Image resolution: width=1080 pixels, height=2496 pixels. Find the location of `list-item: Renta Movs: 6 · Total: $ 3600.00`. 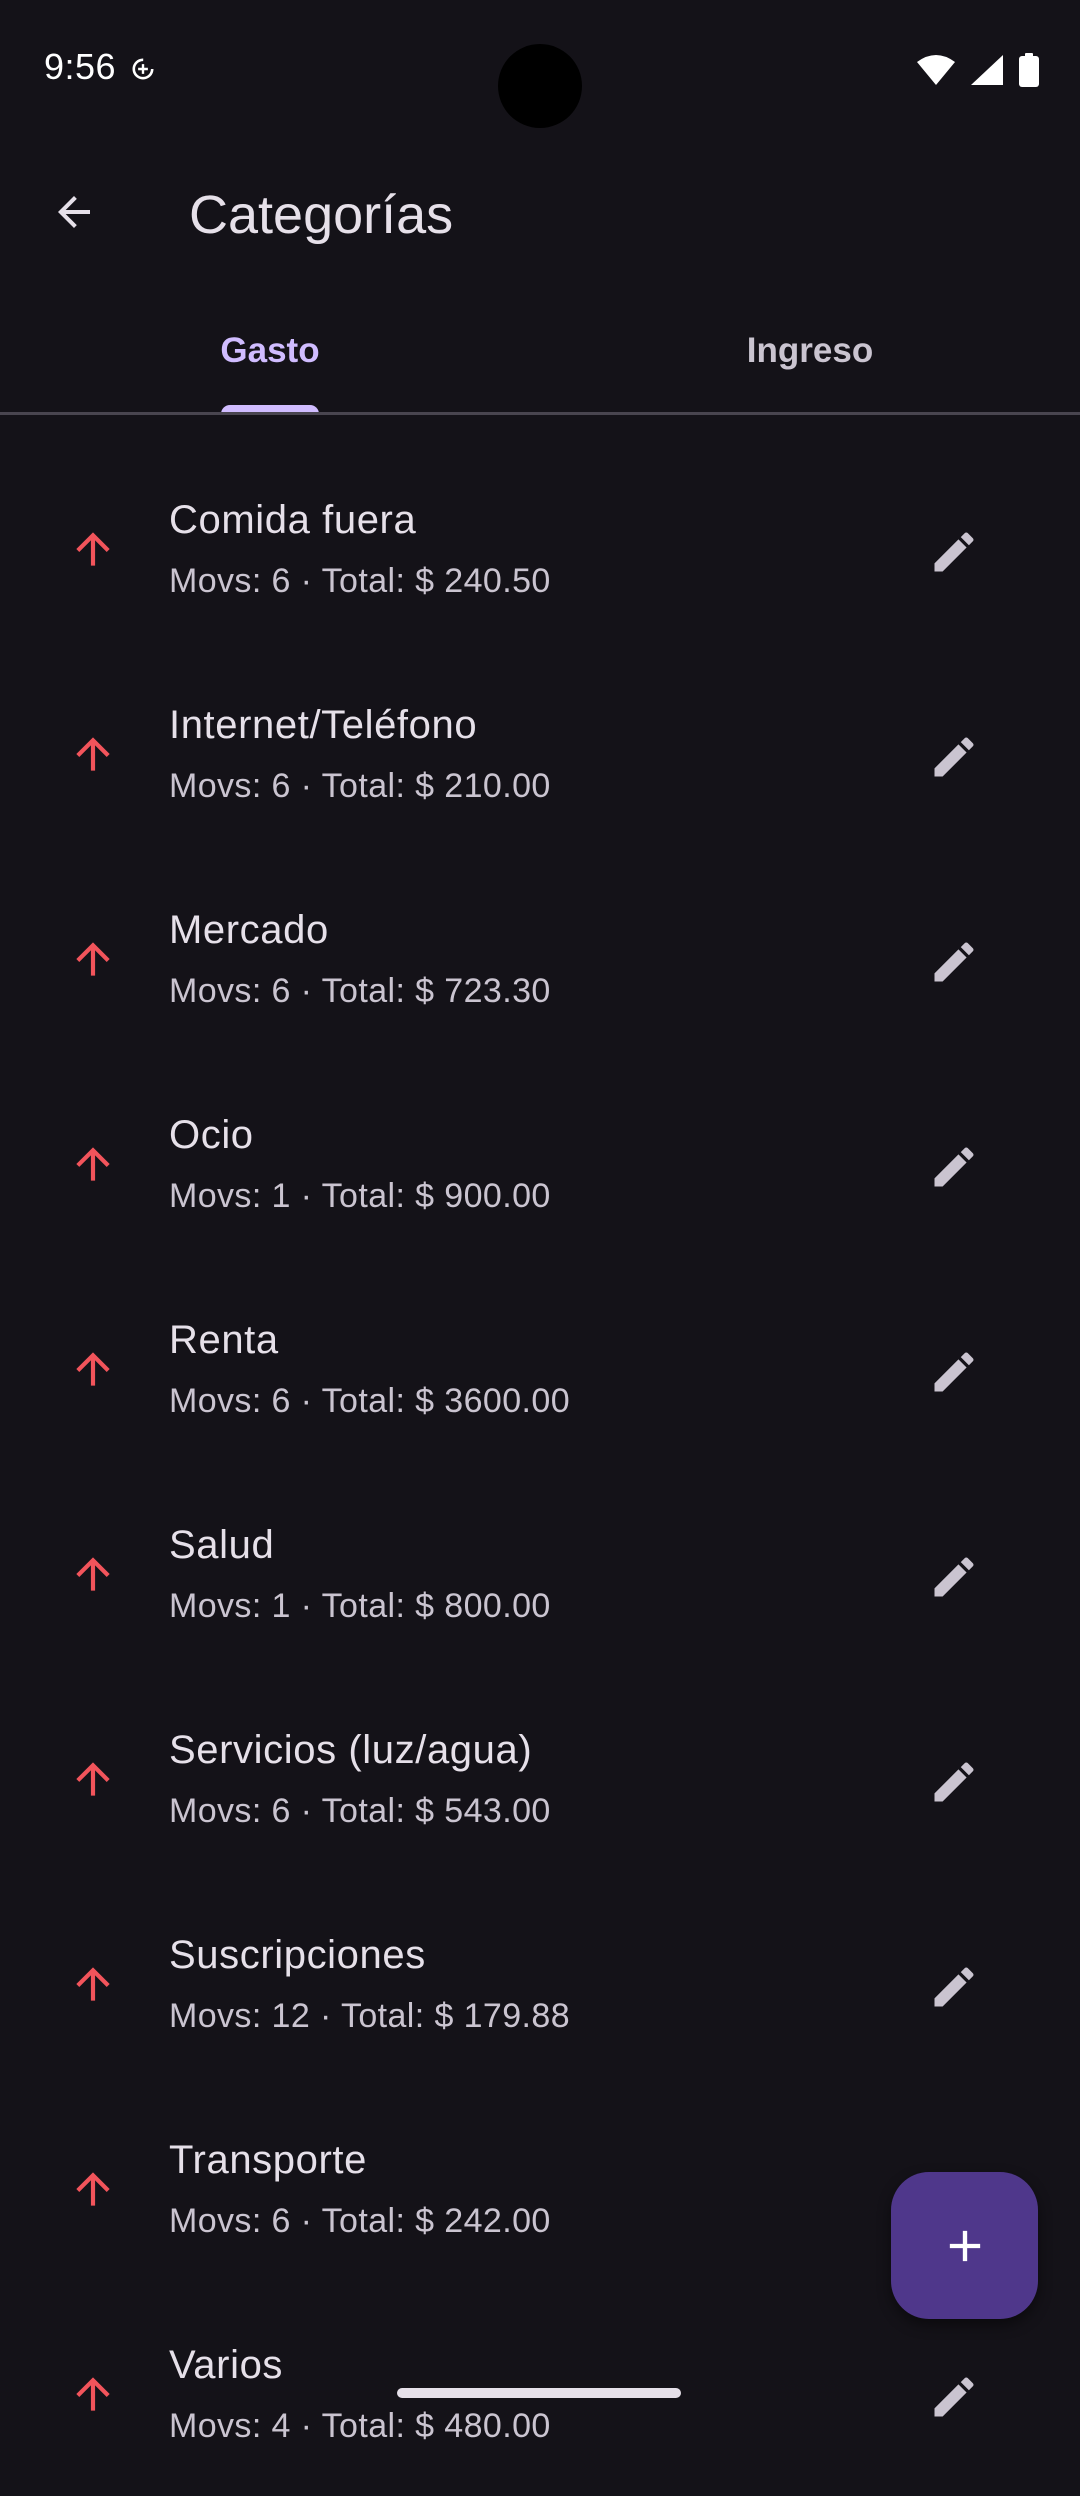

list-item: Renta Movs: 6 · Total: $ 3600.00 is located at coordinates (540, 1368).